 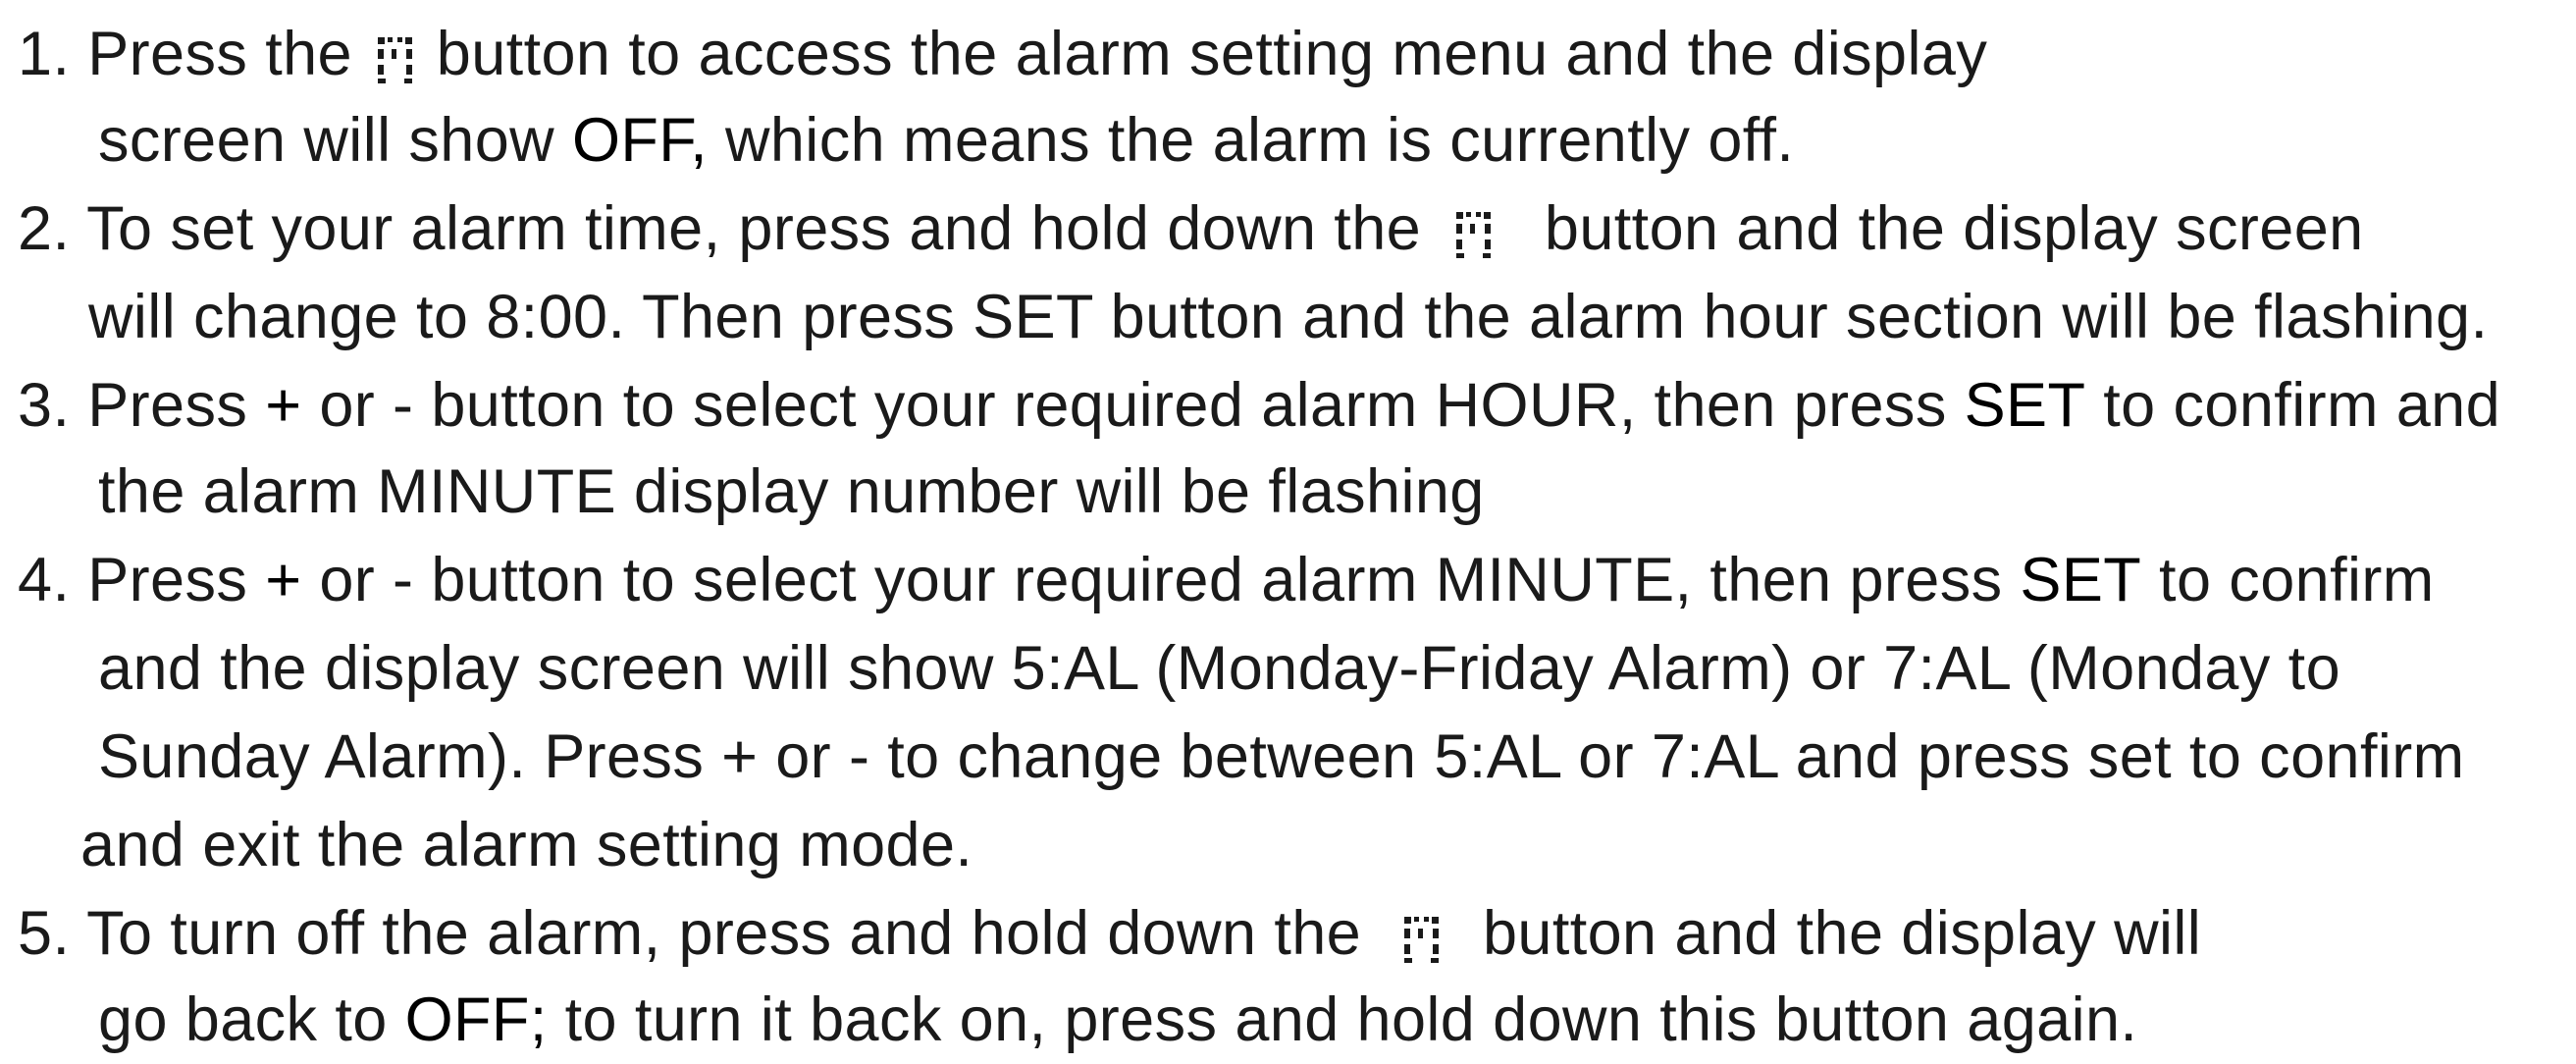 What do you see at coordinates (44, 228) in the screenshot?
I see `item-number: 2.` at bounding box center [44, 228].